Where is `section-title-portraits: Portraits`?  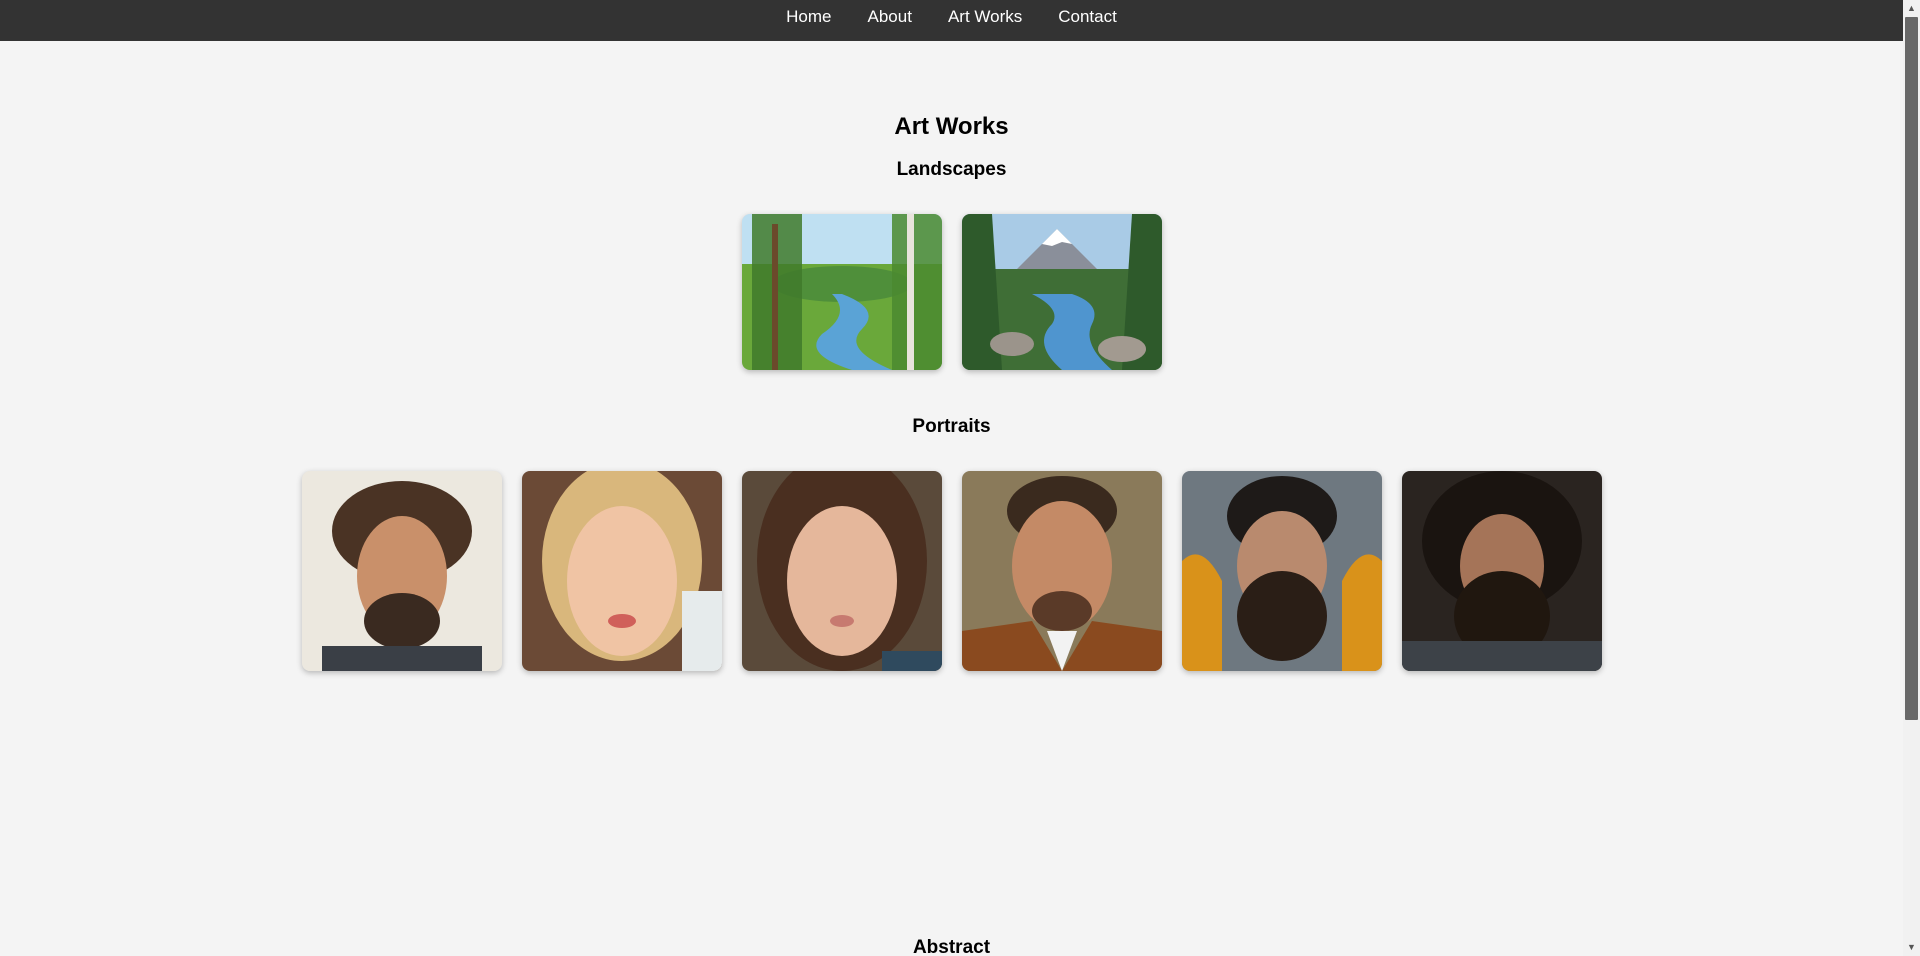
section-title-portraits: Portraits is located at coordinates (951, 426).